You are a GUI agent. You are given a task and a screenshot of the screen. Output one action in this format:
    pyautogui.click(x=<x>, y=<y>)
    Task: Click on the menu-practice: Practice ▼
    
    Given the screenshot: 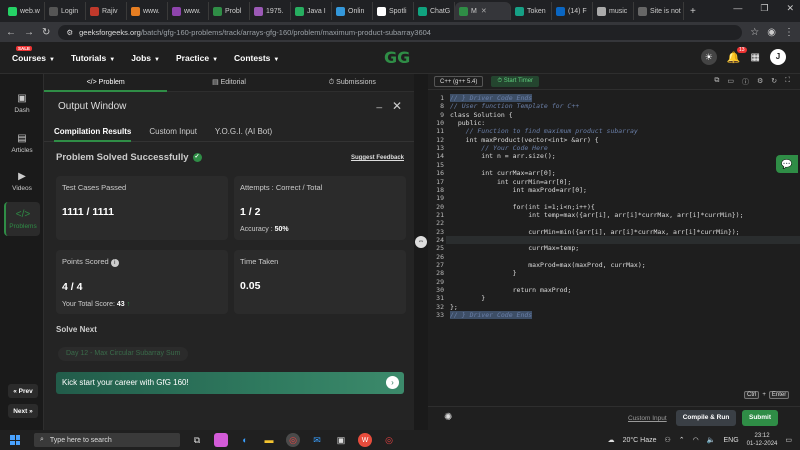 What is the action you would take?
    pyautogui.click(x=197, y=58)
    